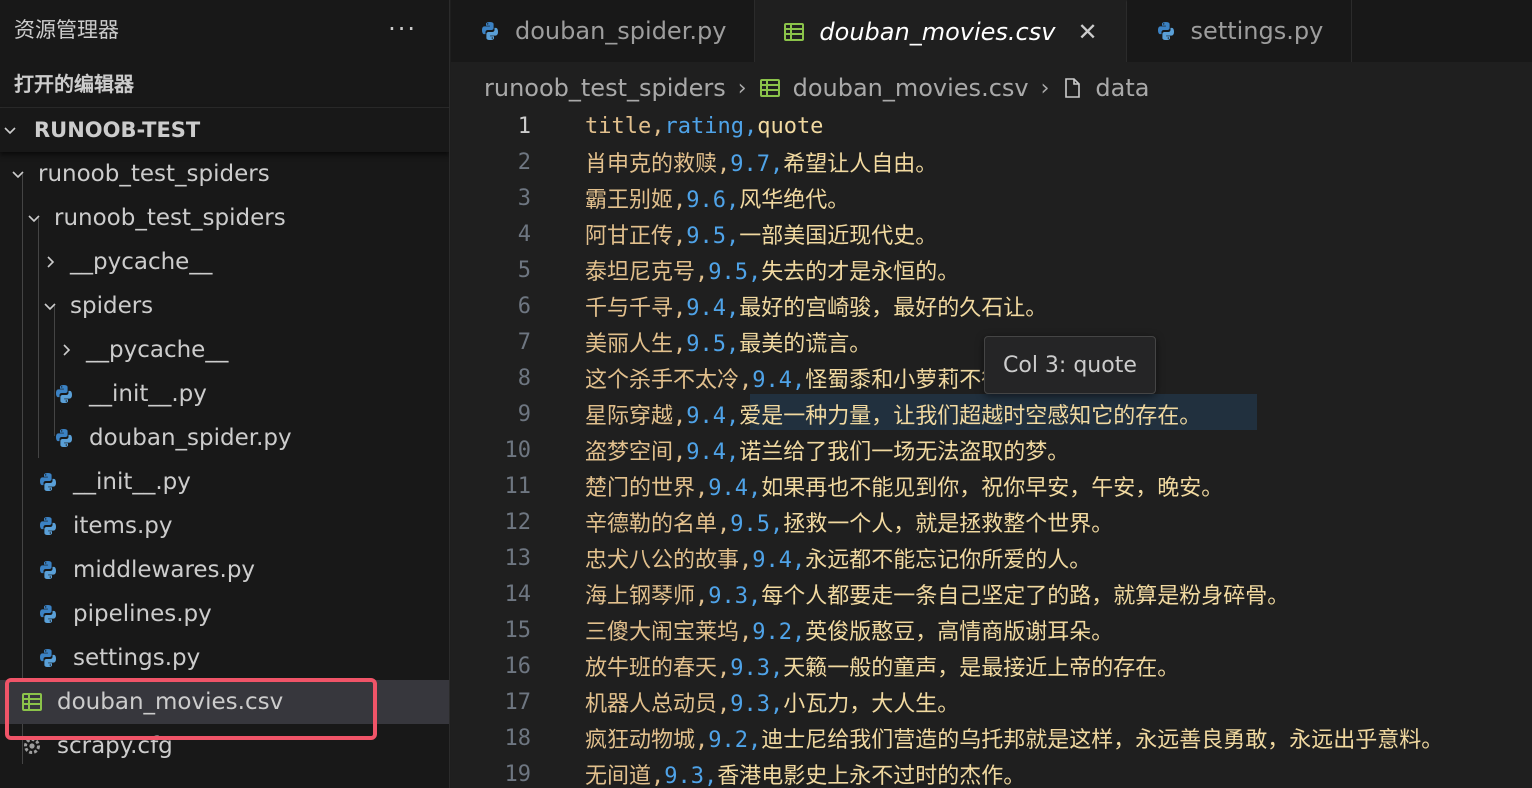 The width and height of the screenshot is (1532, 788). What do you see at coordinates (605, 88) in the screenshot?
I see `breadcrumb-folder: runoob_test_spiders` at bounding box center [605, 88].